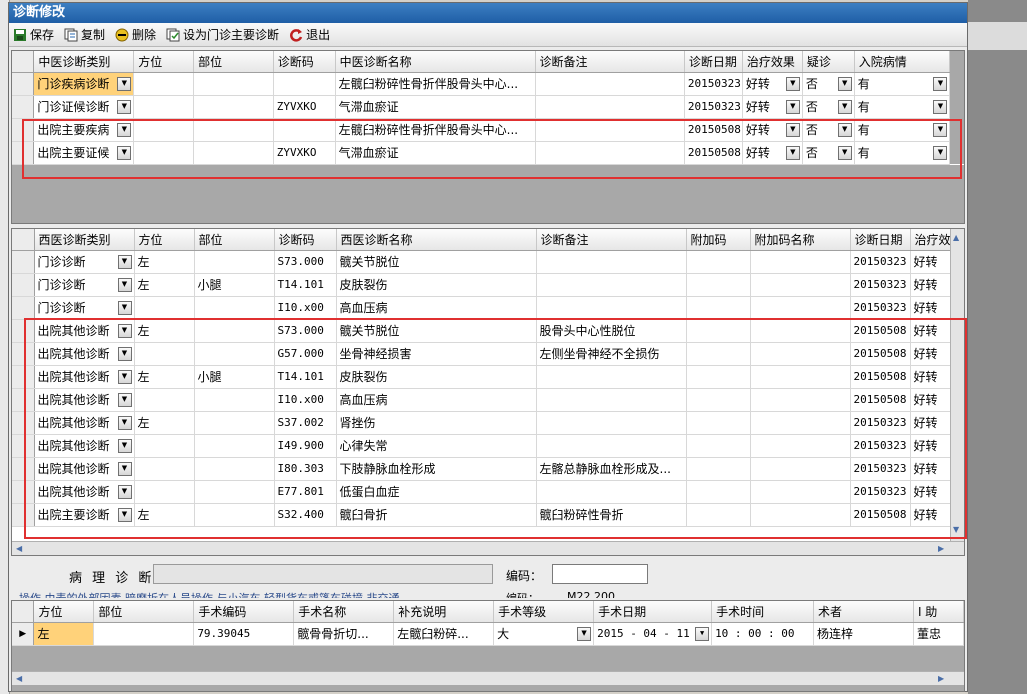 Image resolution: width=1027 pixels, height=694 pixels. What do you see at coordinates (482, 400) in the screenshot?
I see `table-row: 出院其他诊断 ▼ I10.x00 高血压病 20150508 好转` at bounding box center [482, 400].